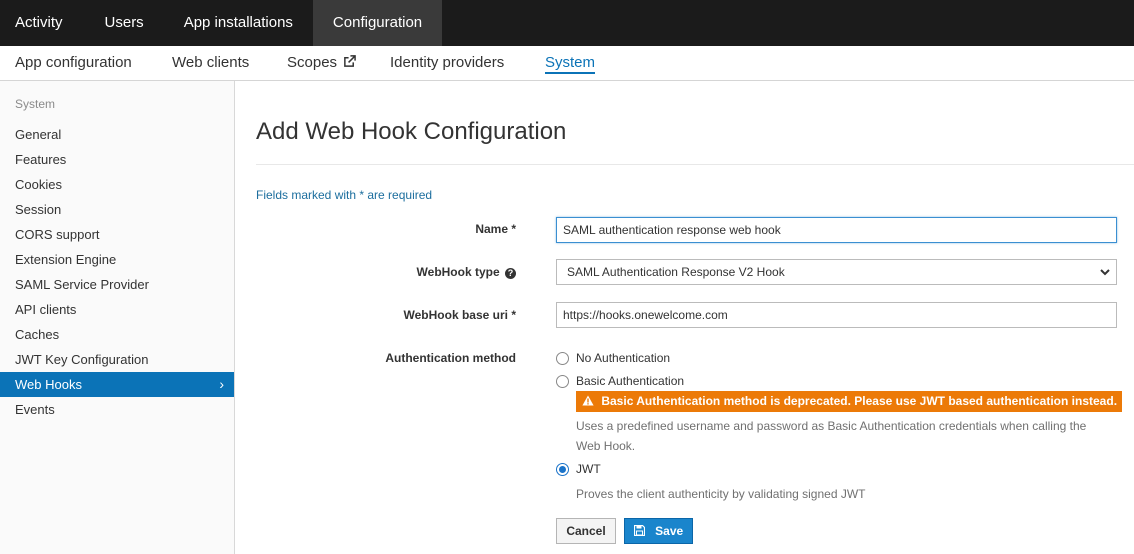  Describe the element at coordinates (377, 23) in the screenshot. I see `tab-configuration: Configuration` at that location.